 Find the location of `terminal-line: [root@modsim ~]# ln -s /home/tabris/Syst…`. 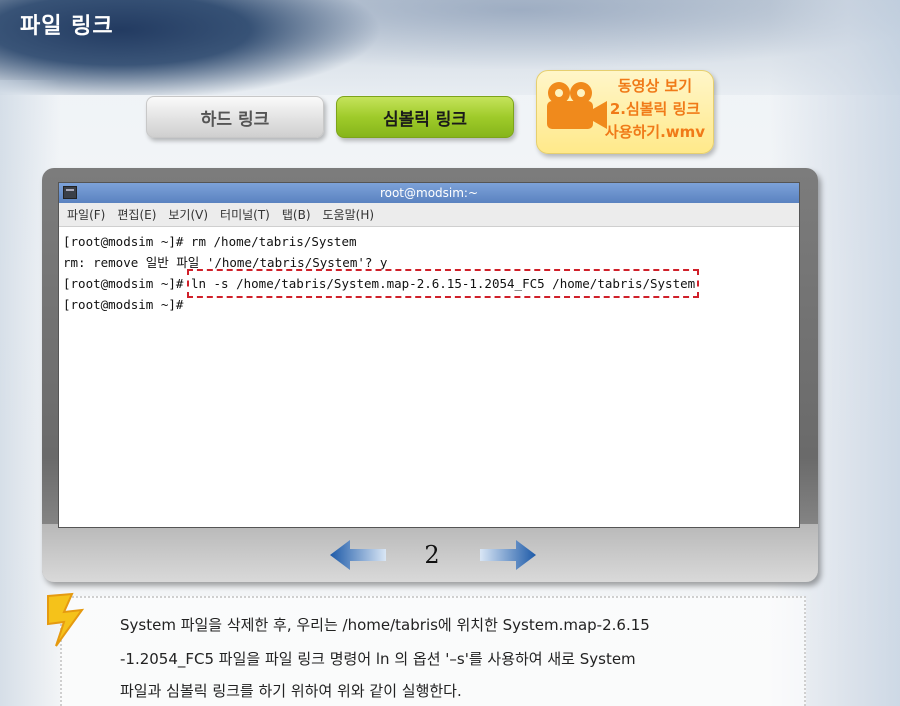

terminal-line: [root@modsim ~]# ln -s /home/tabris/Syst… is located at coordinates (429, 283).